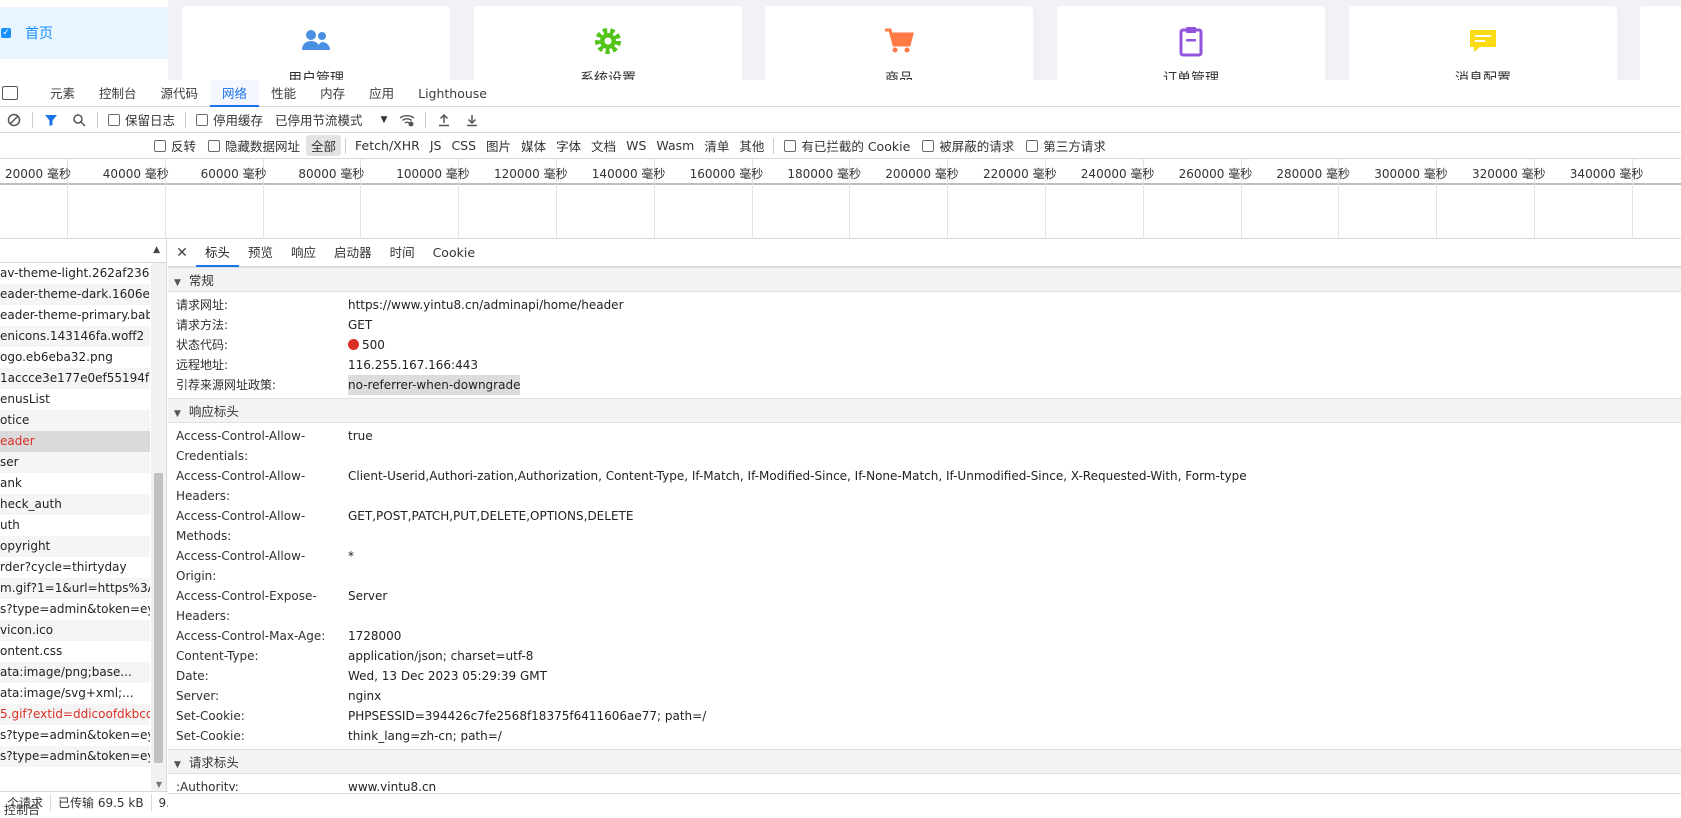 Image resolution: width=1681 pixels, height=818 pixels. Describe the element at coordinates (202, 325) in the screenshot. I see `header-key: 请求方法:` at that location.